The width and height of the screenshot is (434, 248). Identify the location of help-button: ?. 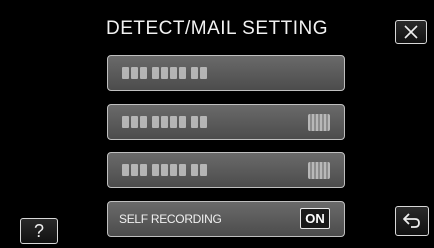
(39, 231).